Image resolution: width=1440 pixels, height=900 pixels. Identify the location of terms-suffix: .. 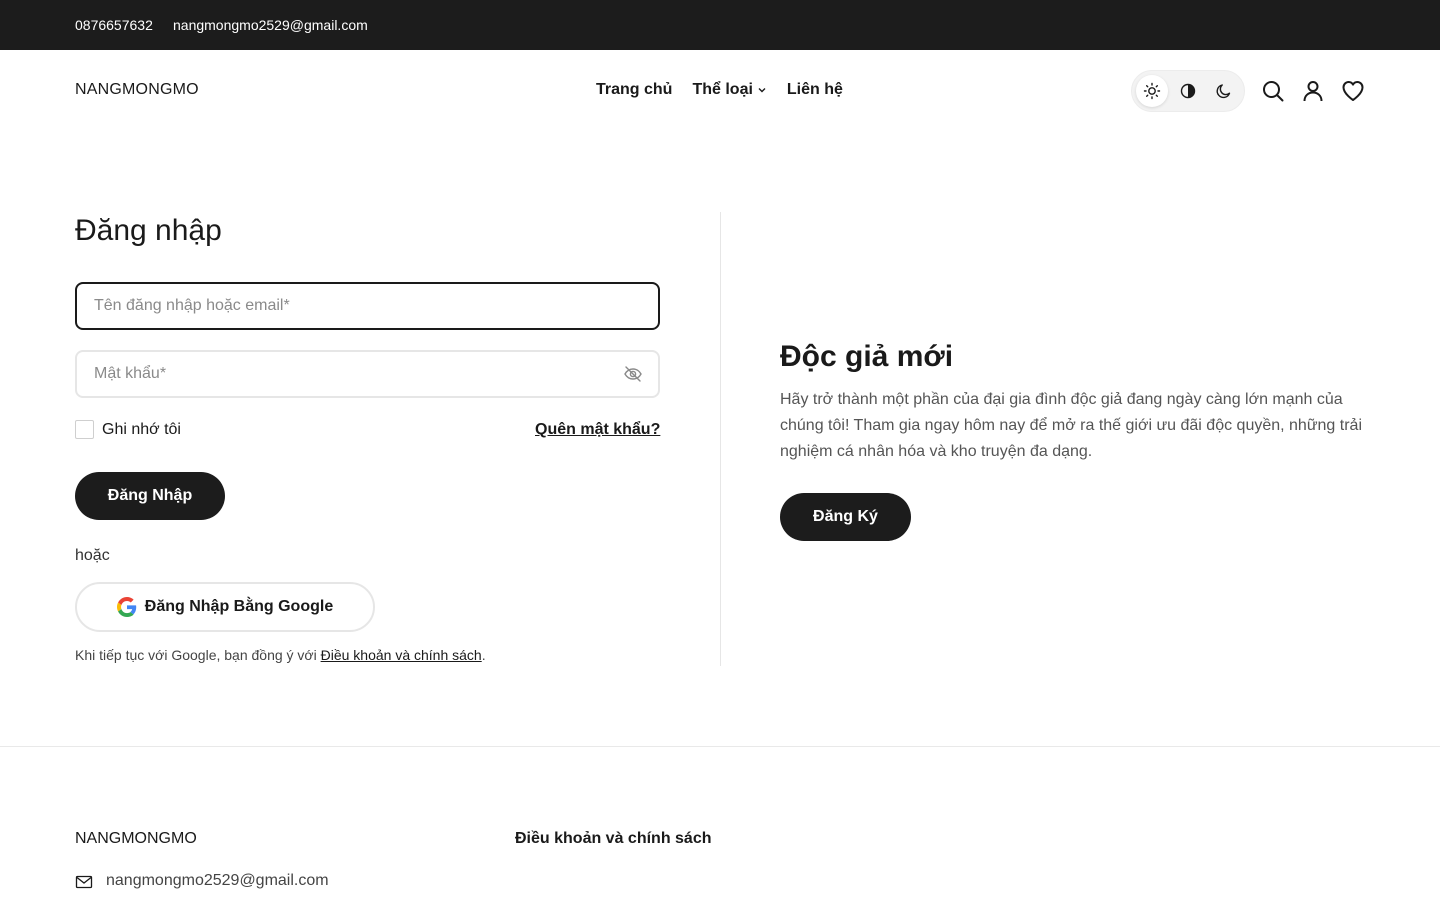
(483, 655).